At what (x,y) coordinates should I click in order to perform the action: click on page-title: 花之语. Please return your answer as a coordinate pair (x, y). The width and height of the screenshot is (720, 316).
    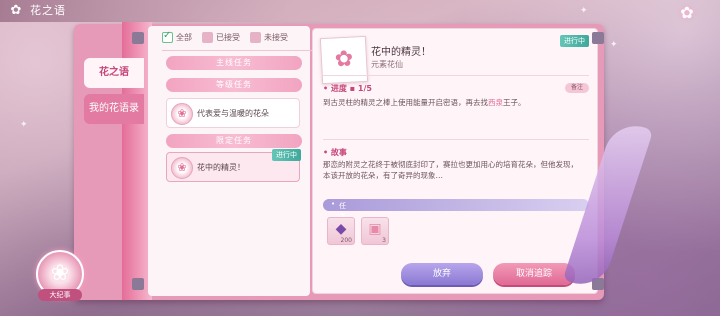
    Looking at the image, I should click on (48, 10).